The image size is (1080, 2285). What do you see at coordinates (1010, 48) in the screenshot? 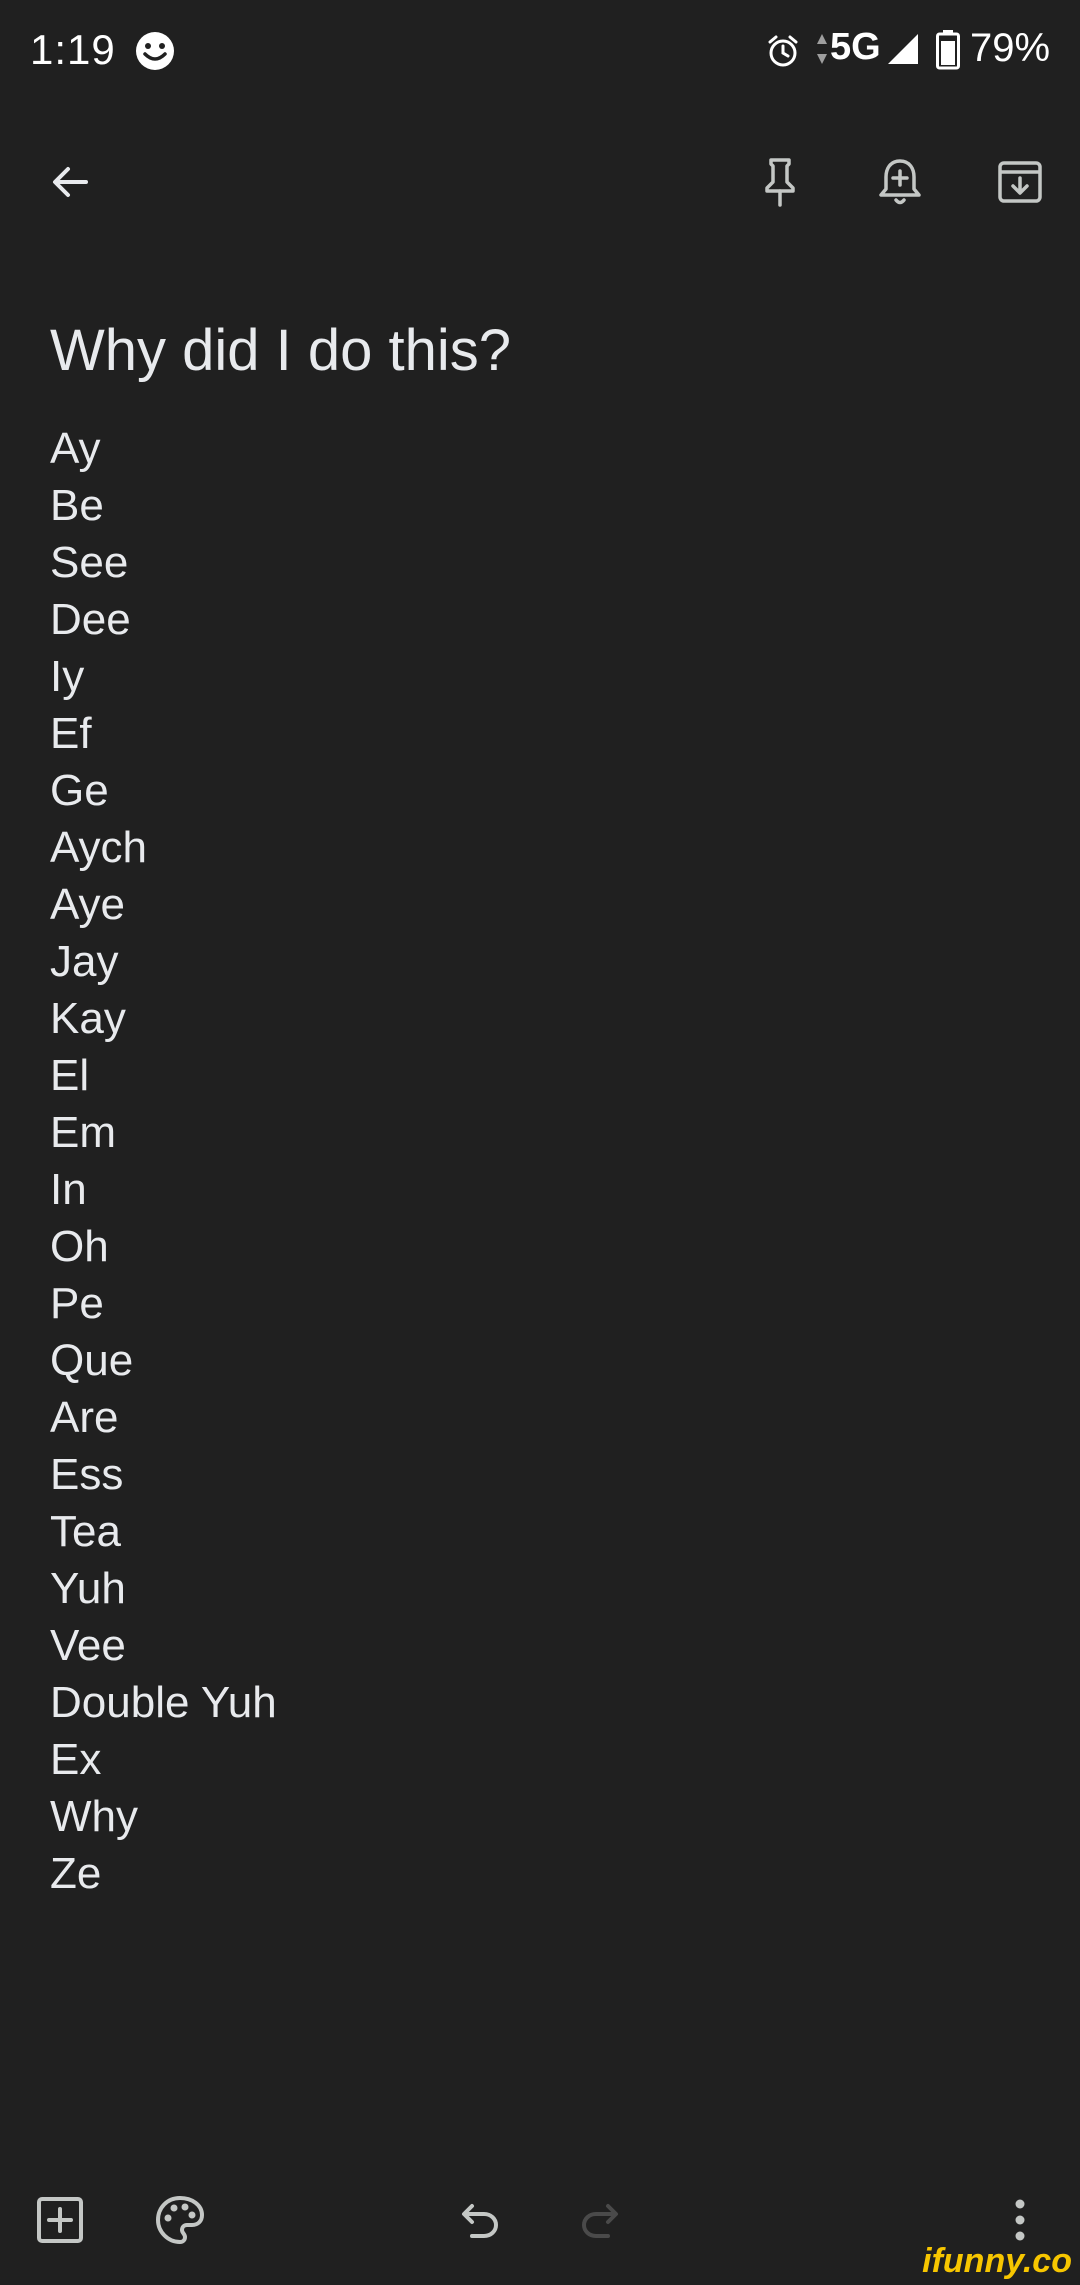
I see `battery-percent: 79%` at bounding box center [1010, 48].